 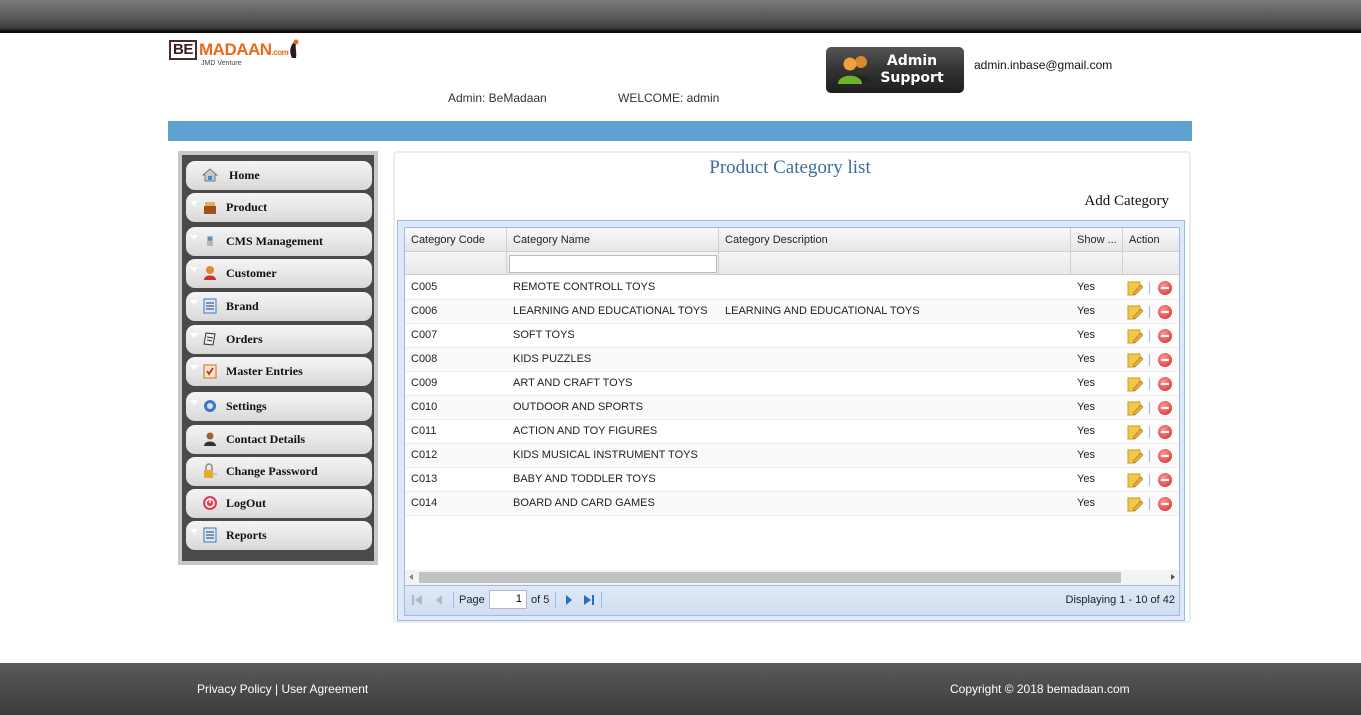 I want to click on table-row: C005 REMOTE CONTROLL TOYS Yes, so click(x=792, y=288).